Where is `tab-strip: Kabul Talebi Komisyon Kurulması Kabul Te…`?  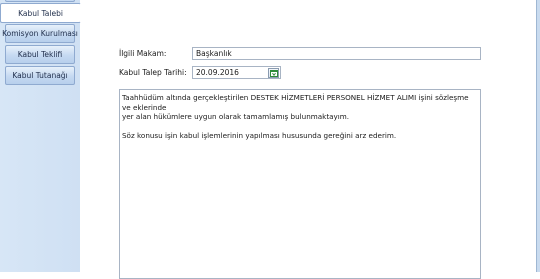 tab-strip: Kabul Talebi Komisyon Kurulması Kabul Te… is located at coordinates (40, 136).